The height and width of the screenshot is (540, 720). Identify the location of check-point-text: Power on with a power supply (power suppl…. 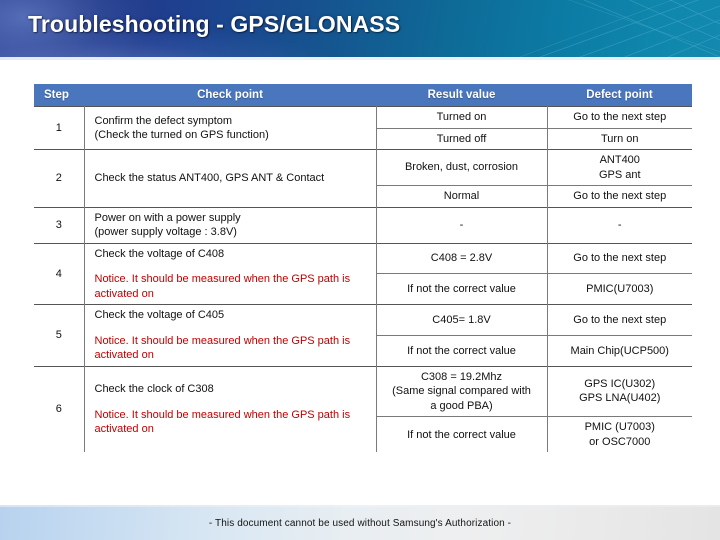
(231, 225).